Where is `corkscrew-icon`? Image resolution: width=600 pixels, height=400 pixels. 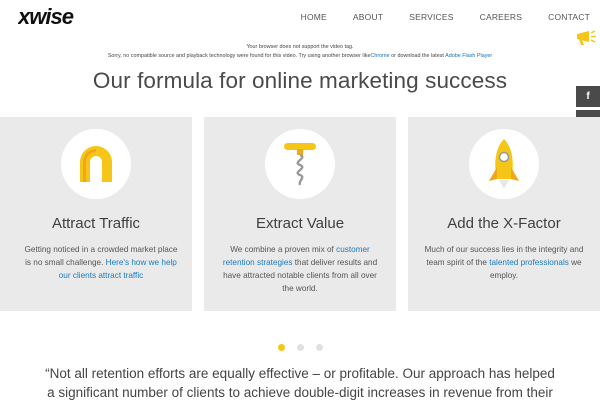
corkscrew-icon is located at coordinates (300, 164).